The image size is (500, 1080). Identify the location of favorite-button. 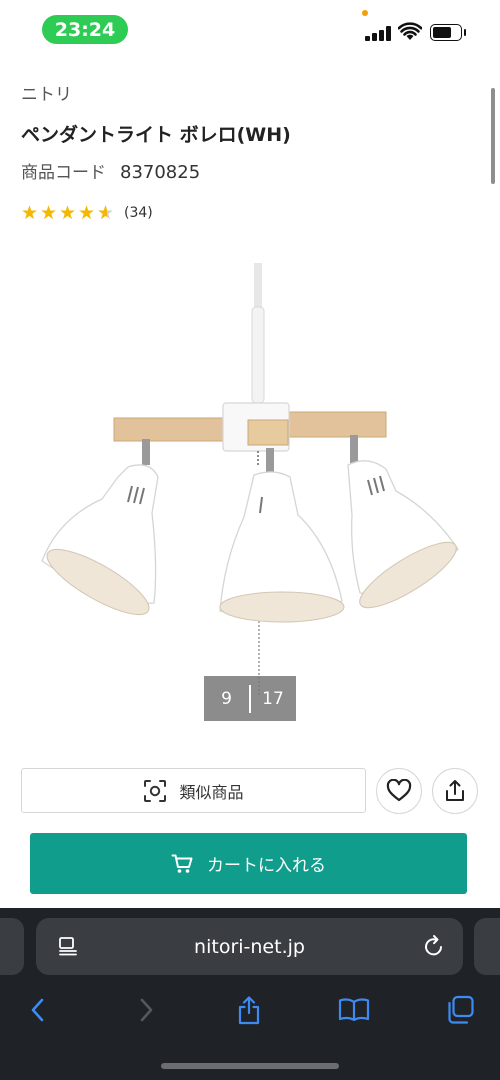
(399, 791).